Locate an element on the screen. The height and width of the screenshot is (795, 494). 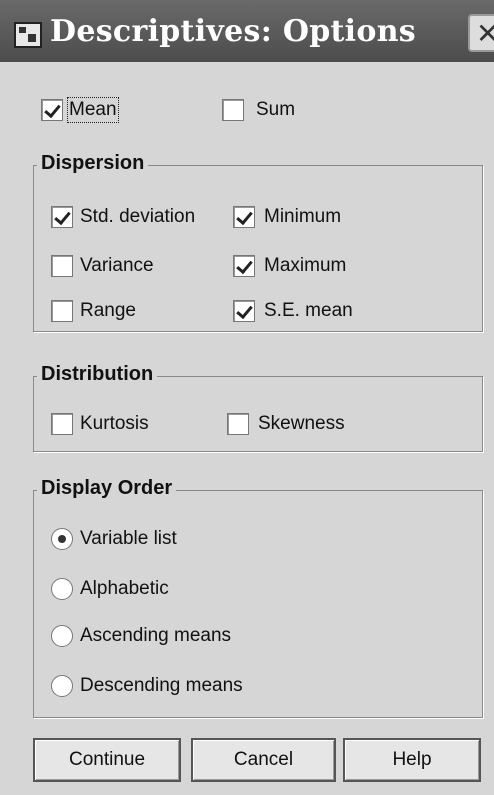
alphabetic-label: Alphabetic is located at coordinates (124, 589).